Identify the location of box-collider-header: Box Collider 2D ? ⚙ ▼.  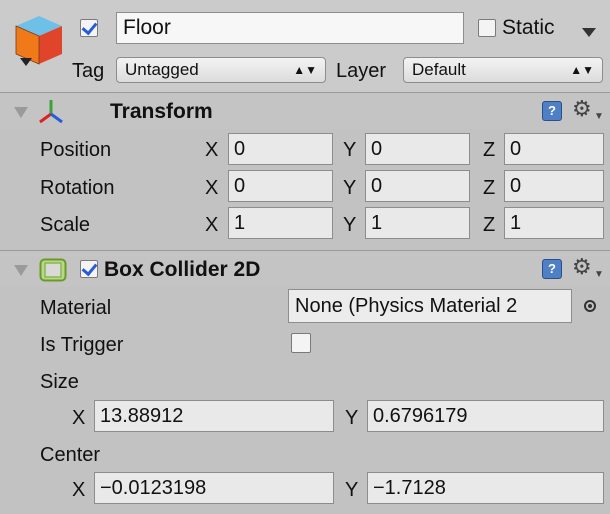
(305, 268).